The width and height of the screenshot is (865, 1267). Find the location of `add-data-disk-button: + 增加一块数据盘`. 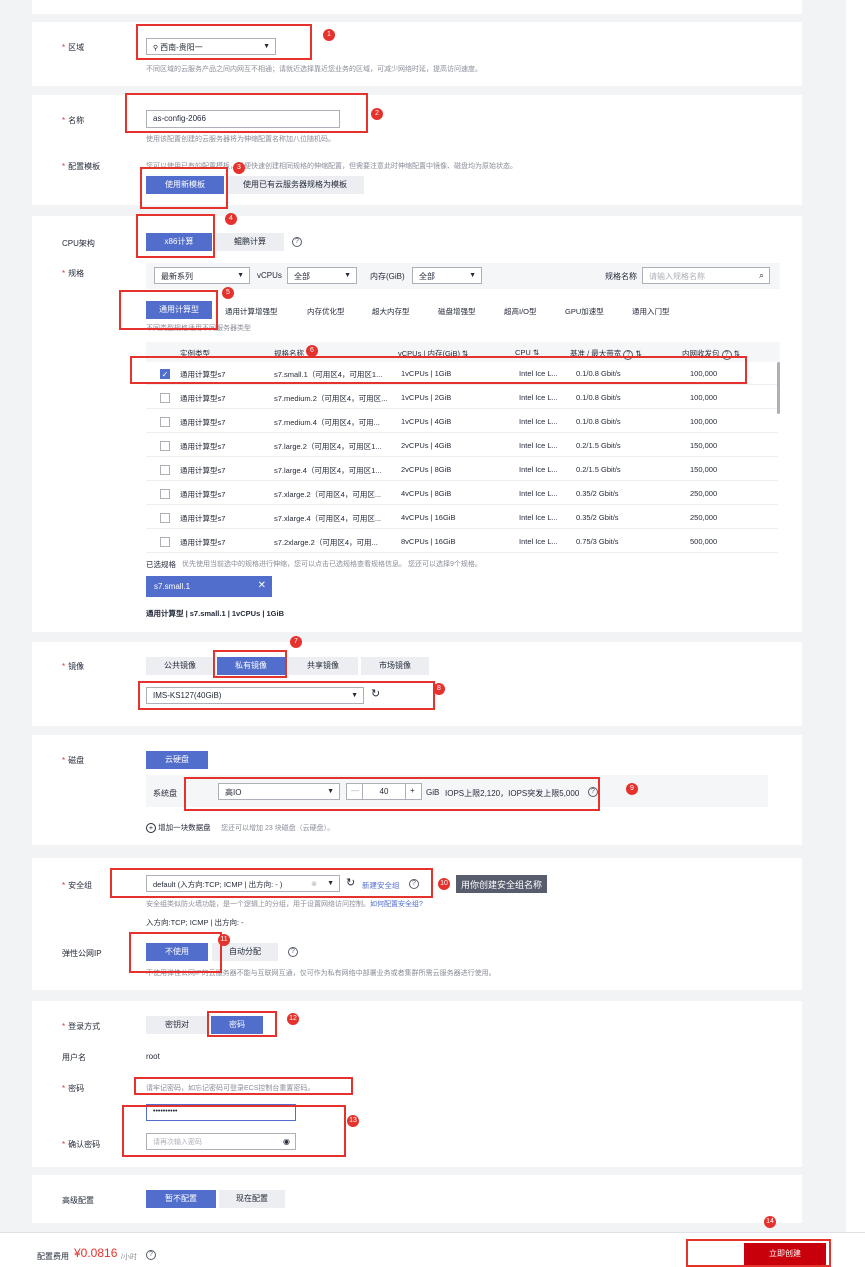

add-data-disk-button: + 增加一块数据盘 is located at coordinates (178, 827).